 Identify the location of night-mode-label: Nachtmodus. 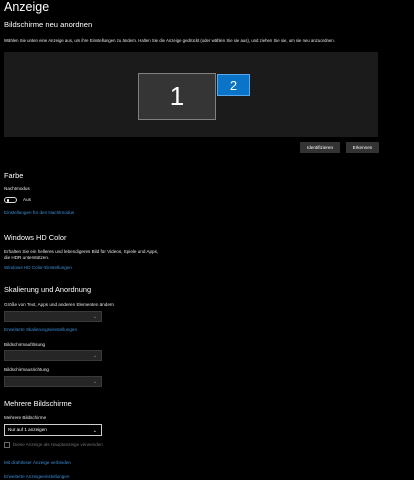
(17, 188).